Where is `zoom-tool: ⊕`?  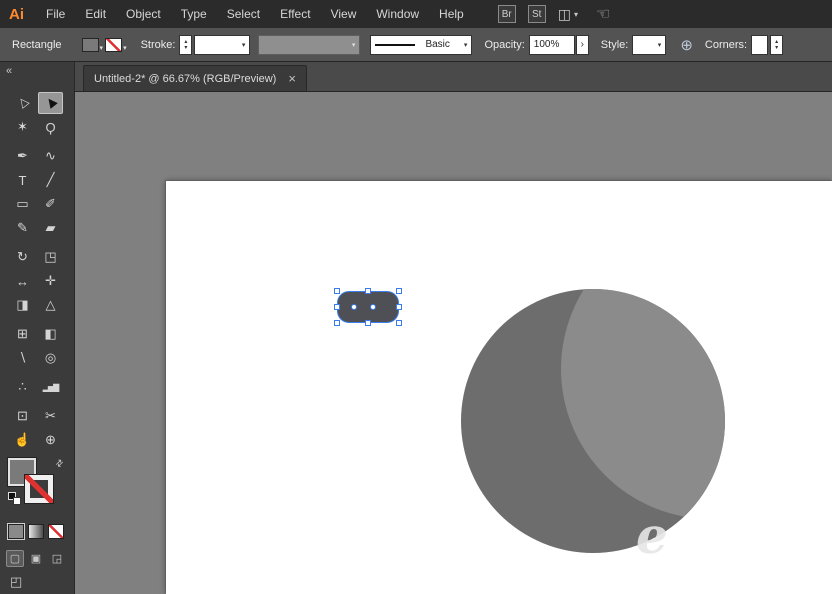
zoom-tool: ⊕ is located at coordinates (50, 440).